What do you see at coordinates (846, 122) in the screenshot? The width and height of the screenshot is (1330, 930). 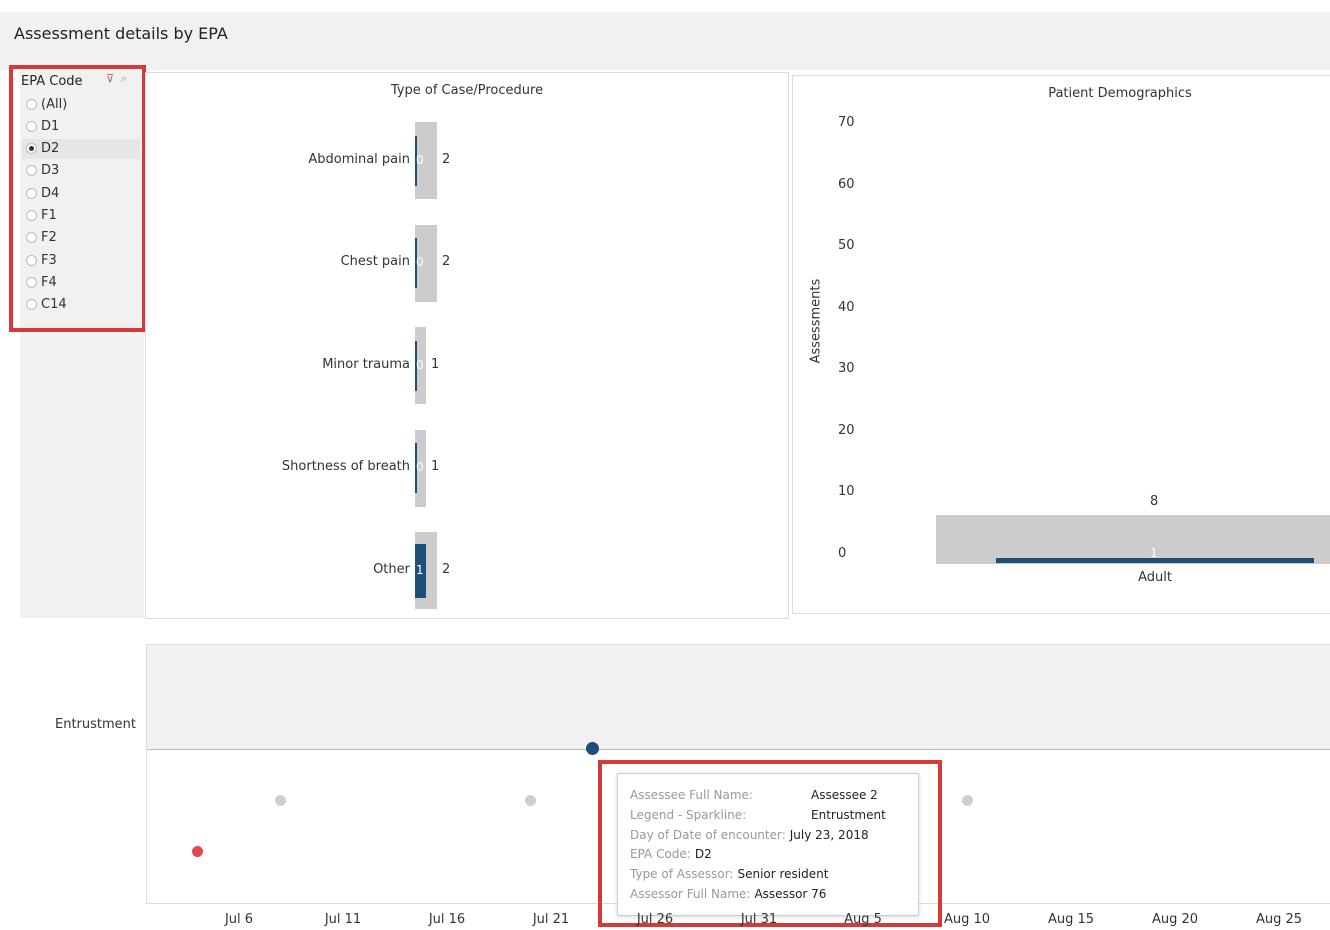 I see `demographics-y-tick: 70` at bounding box center [846, 122].